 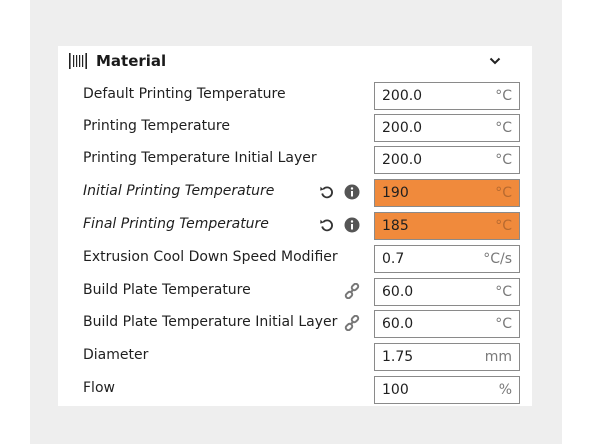 I want to click on setting-row-diameter: Diameter 1.75 mm, so click(x=295, y=356).